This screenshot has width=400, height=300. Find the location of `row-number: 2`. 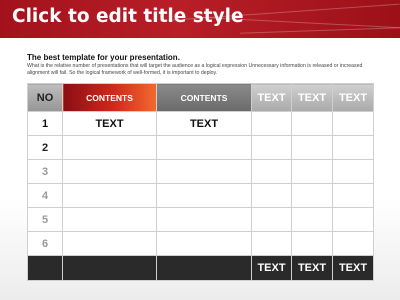

row-number: 2 is located at coordinates (45, 147).